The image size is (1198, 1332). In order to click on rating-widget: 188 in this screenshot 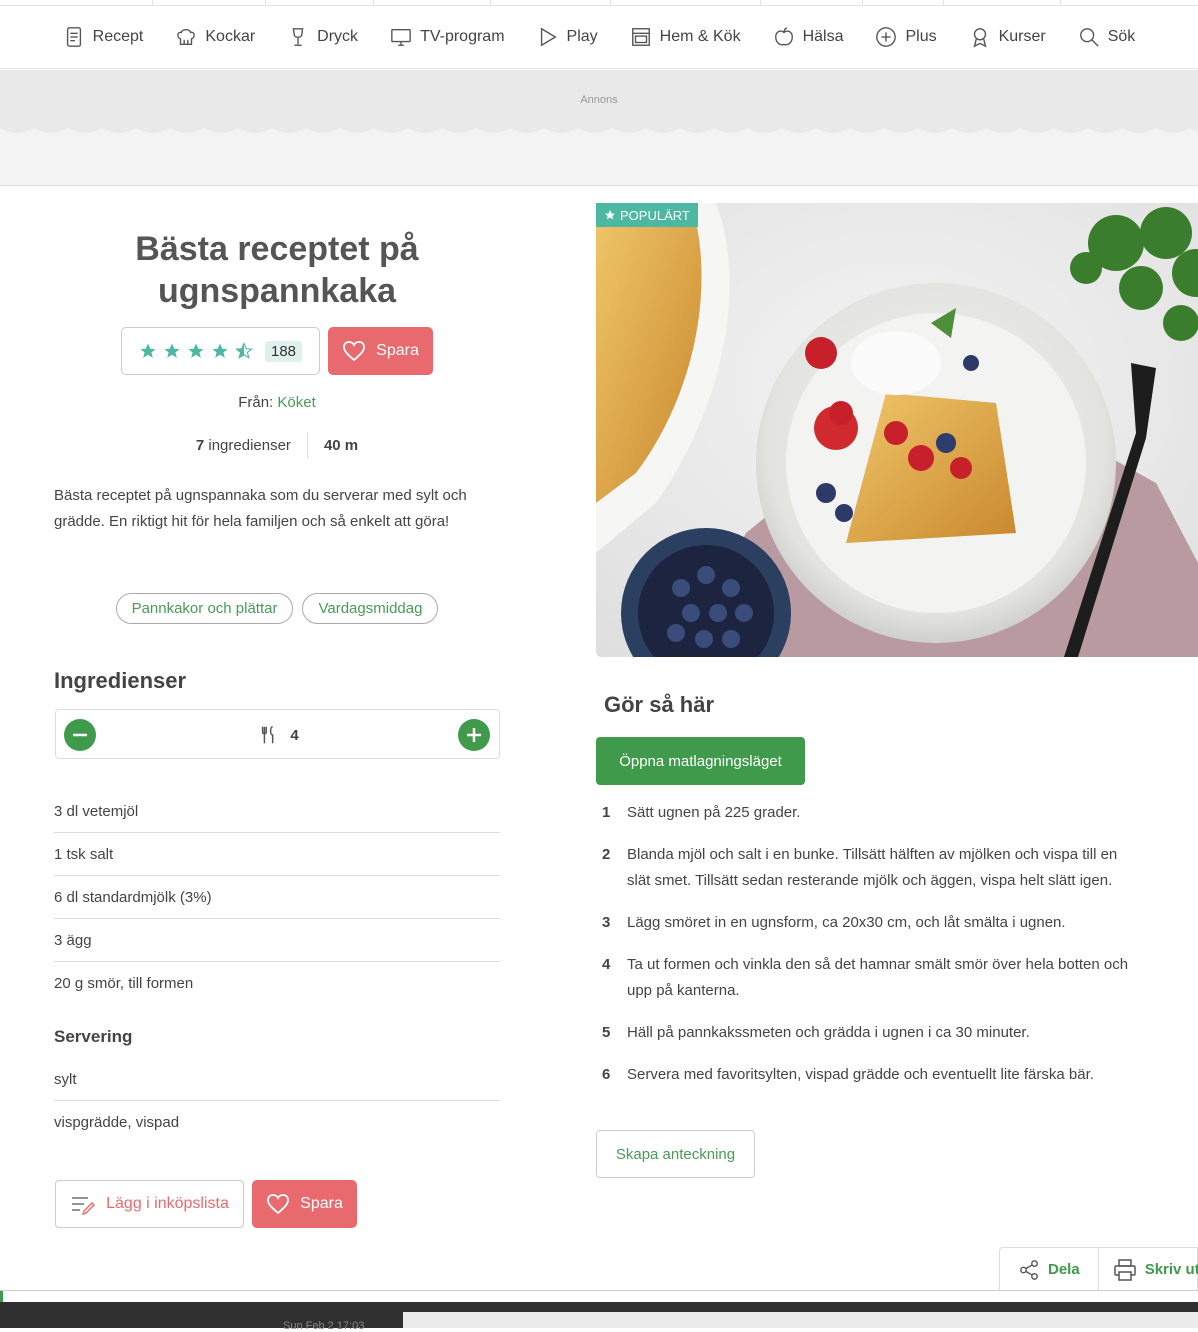, I will do `click(220, 351)`.